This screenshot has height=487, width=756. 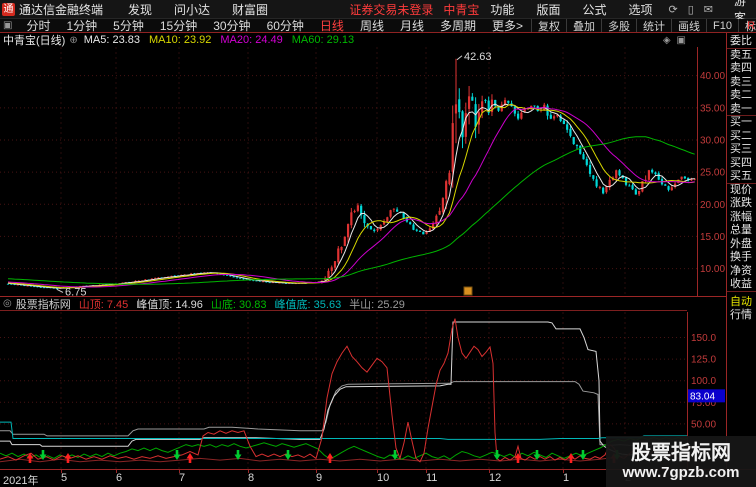 I want to click on sidebar-item-买一: 买一, so click(x=743, y=122).